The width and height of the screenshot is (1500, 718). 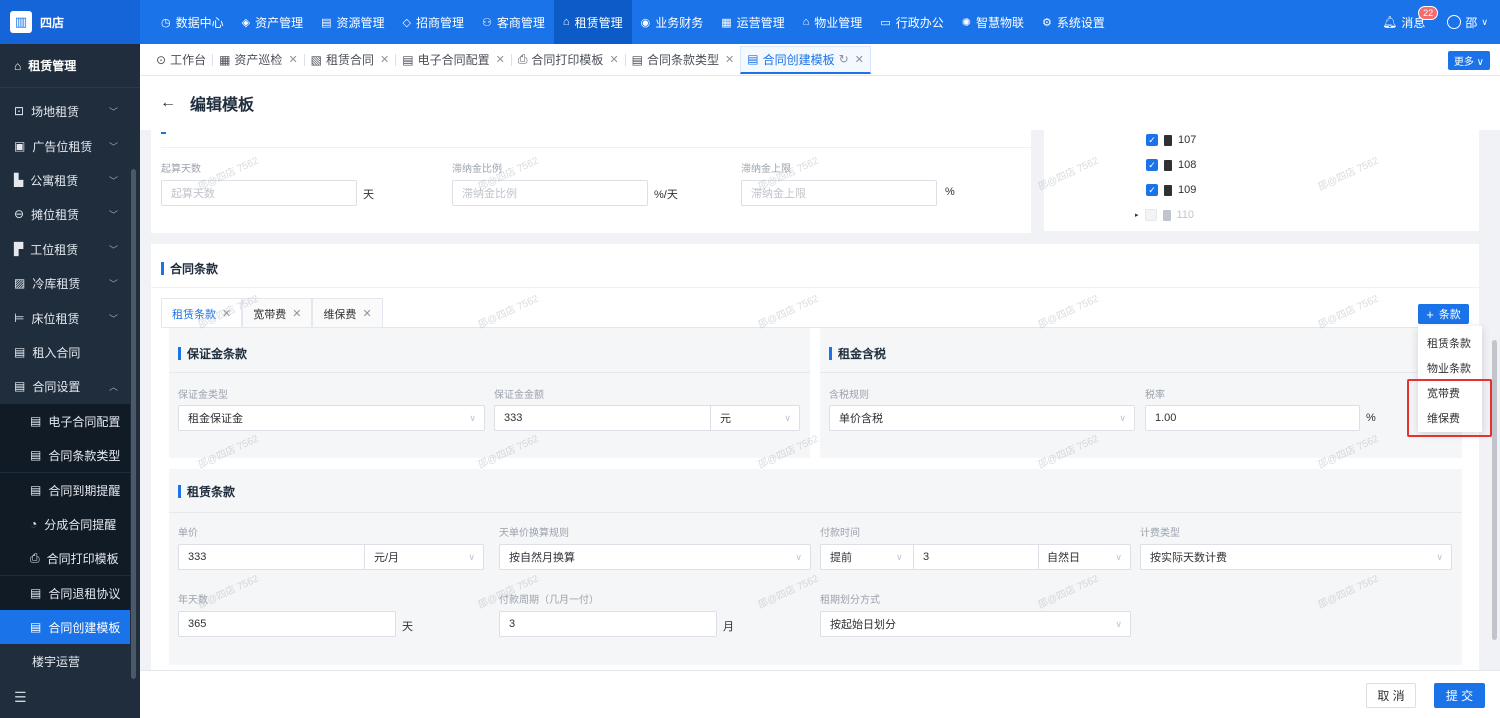 I want to click on contract-tab-maintenance: 维保费 ✕, so click(x=347, y=313).